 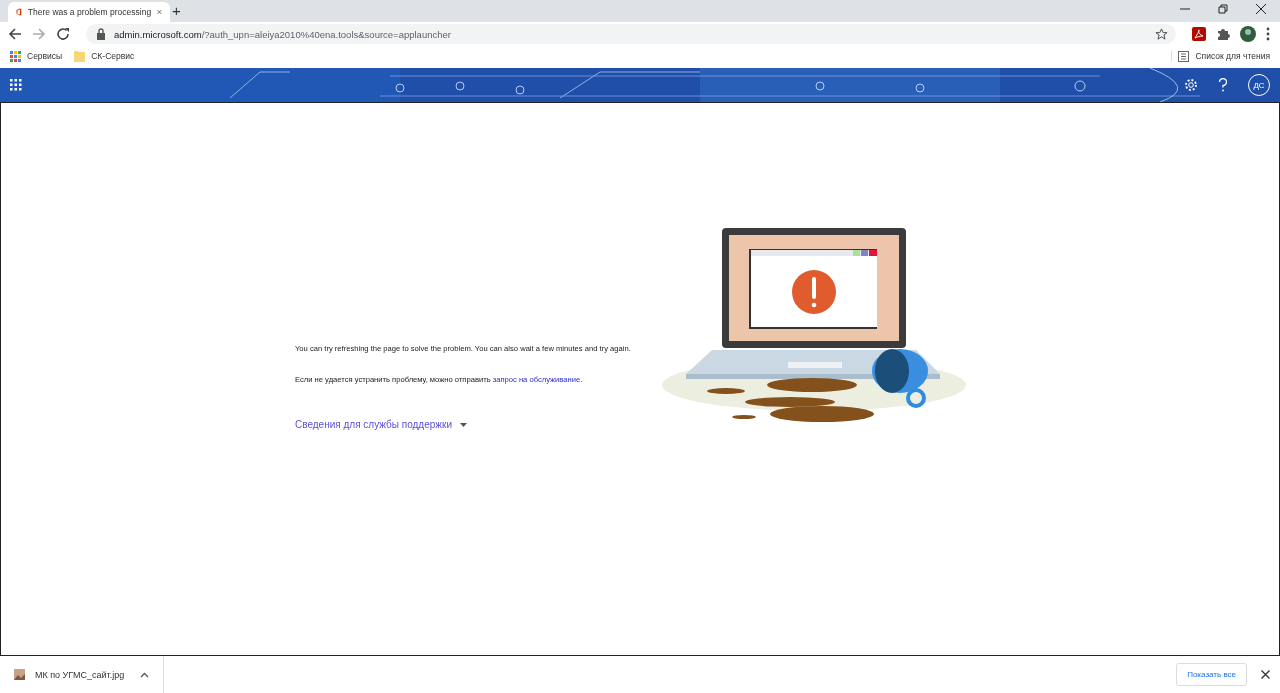 I want to click on bookmark: Сервисы, so click(x=36, y=56).